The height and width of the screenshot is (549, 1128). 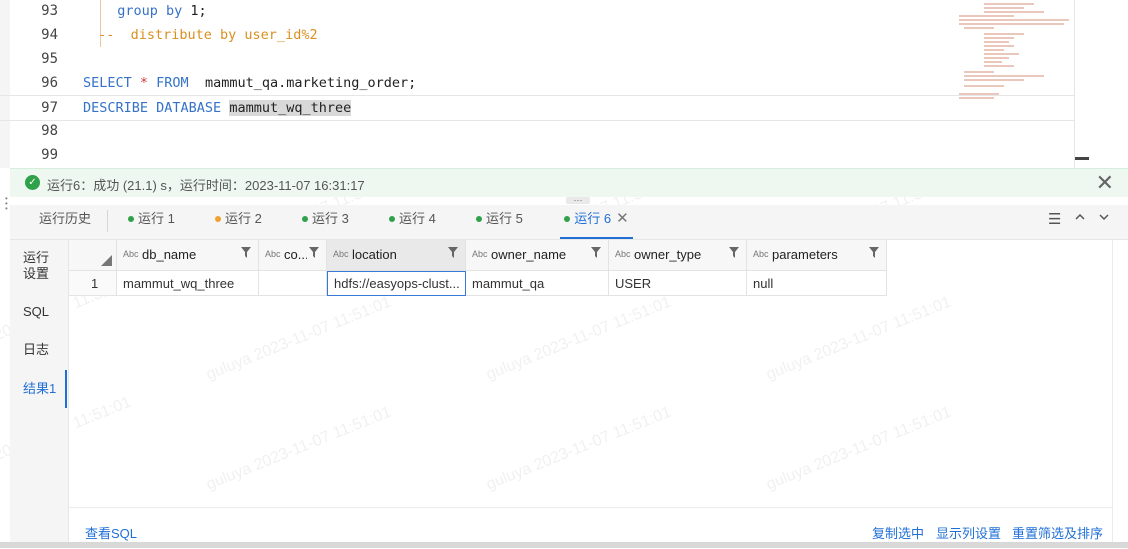 What do you see at coordinates (537, 108) in the screenshot?
I see `code-line: 97 DESCRIBE DATABASE mammut_wq_three` at bounding box center [537, 108].